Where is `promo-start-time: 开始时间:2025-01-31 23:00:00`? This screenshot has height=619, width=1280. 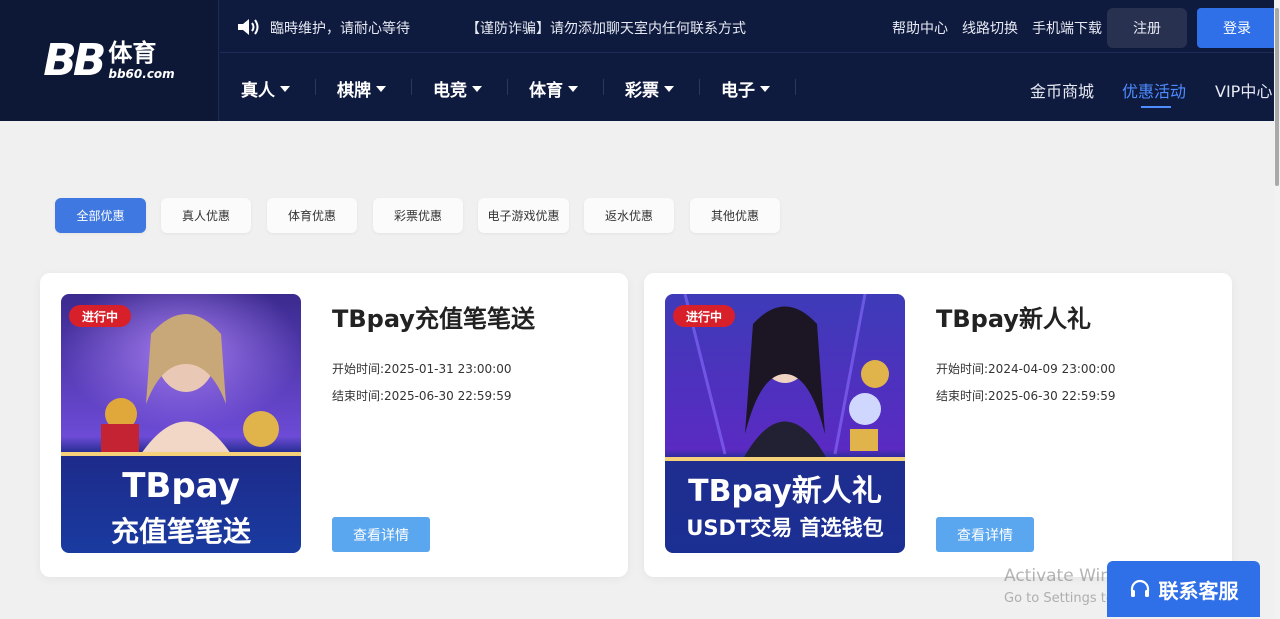
promo-start-time: 开始时间:2025-01-31 23:00:00 is located at coordinates (422, 368).